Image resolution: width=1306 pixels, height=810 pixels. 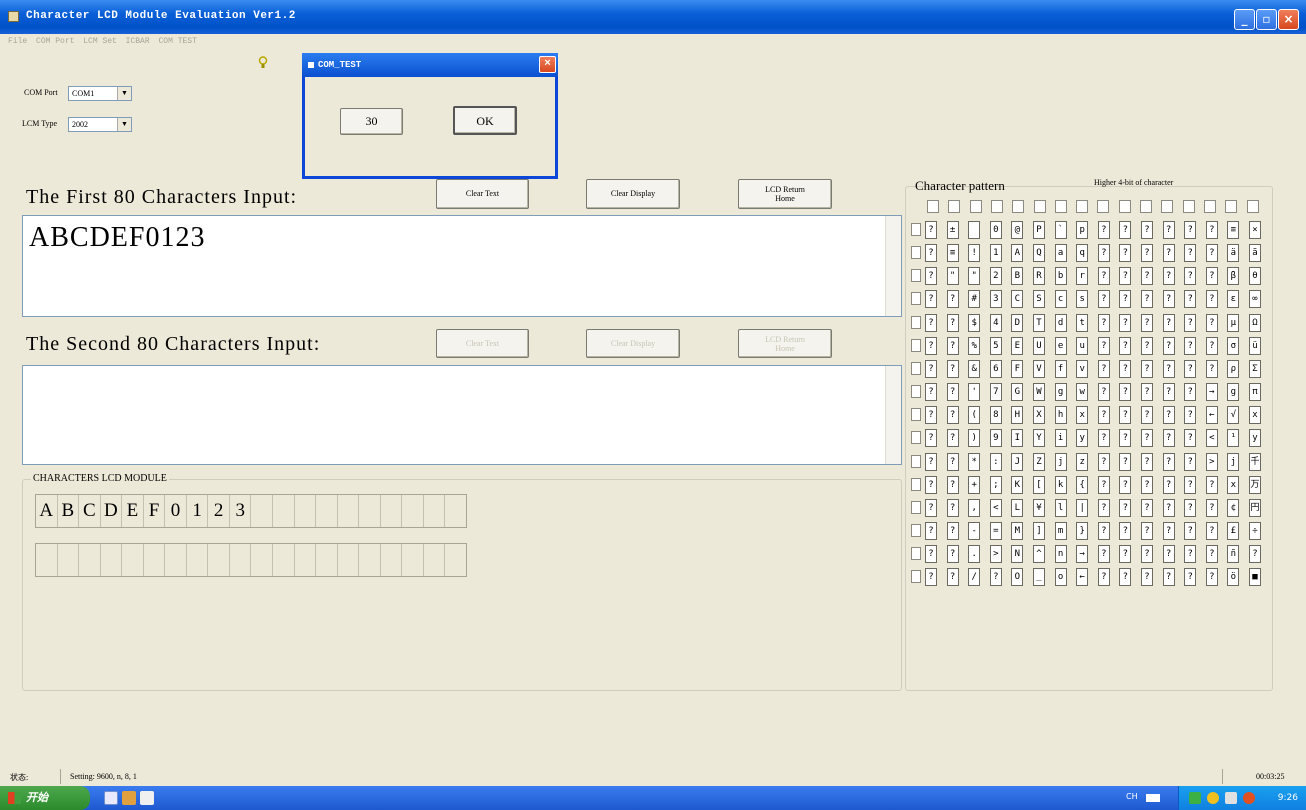 What do you see at coordinates (1017, 415) in the screenshot?
I see `pattern-cell: H` at bounding box center [1017, 415].